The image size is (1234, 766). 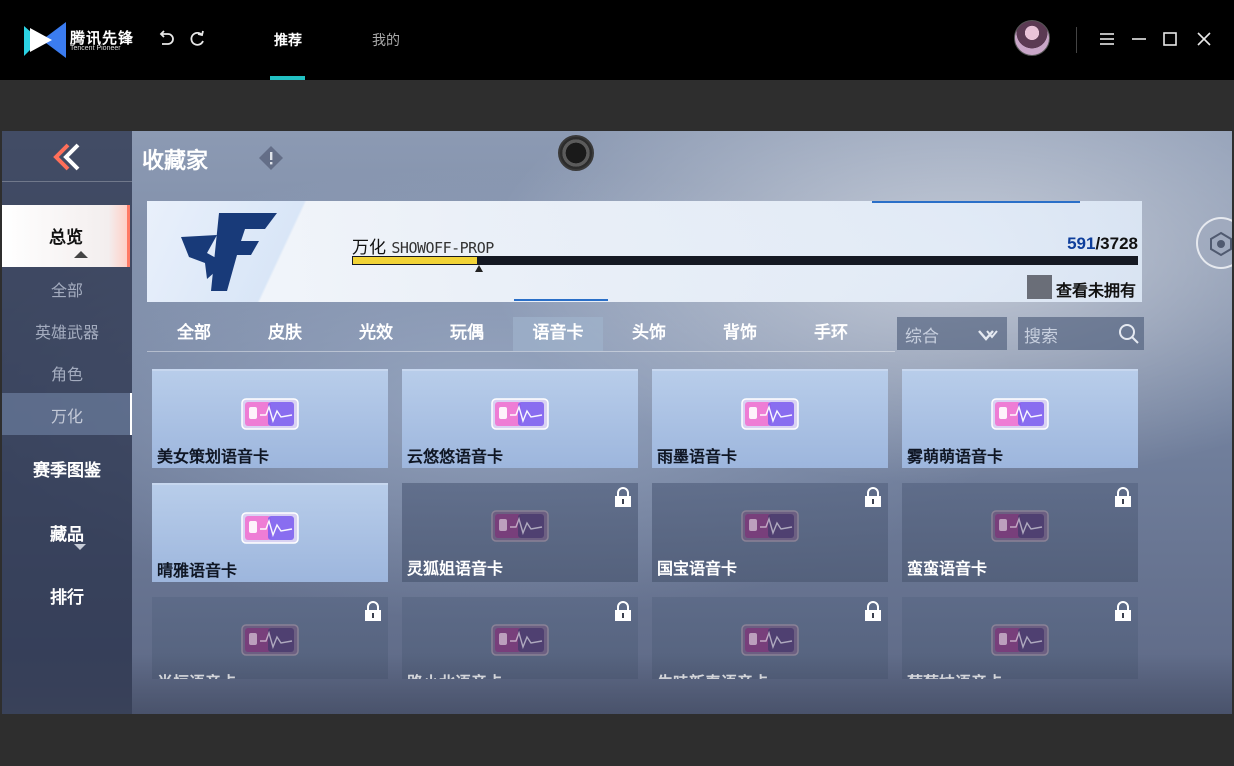 I want to click on side-toggle-button, so click(x=1214, y=243).